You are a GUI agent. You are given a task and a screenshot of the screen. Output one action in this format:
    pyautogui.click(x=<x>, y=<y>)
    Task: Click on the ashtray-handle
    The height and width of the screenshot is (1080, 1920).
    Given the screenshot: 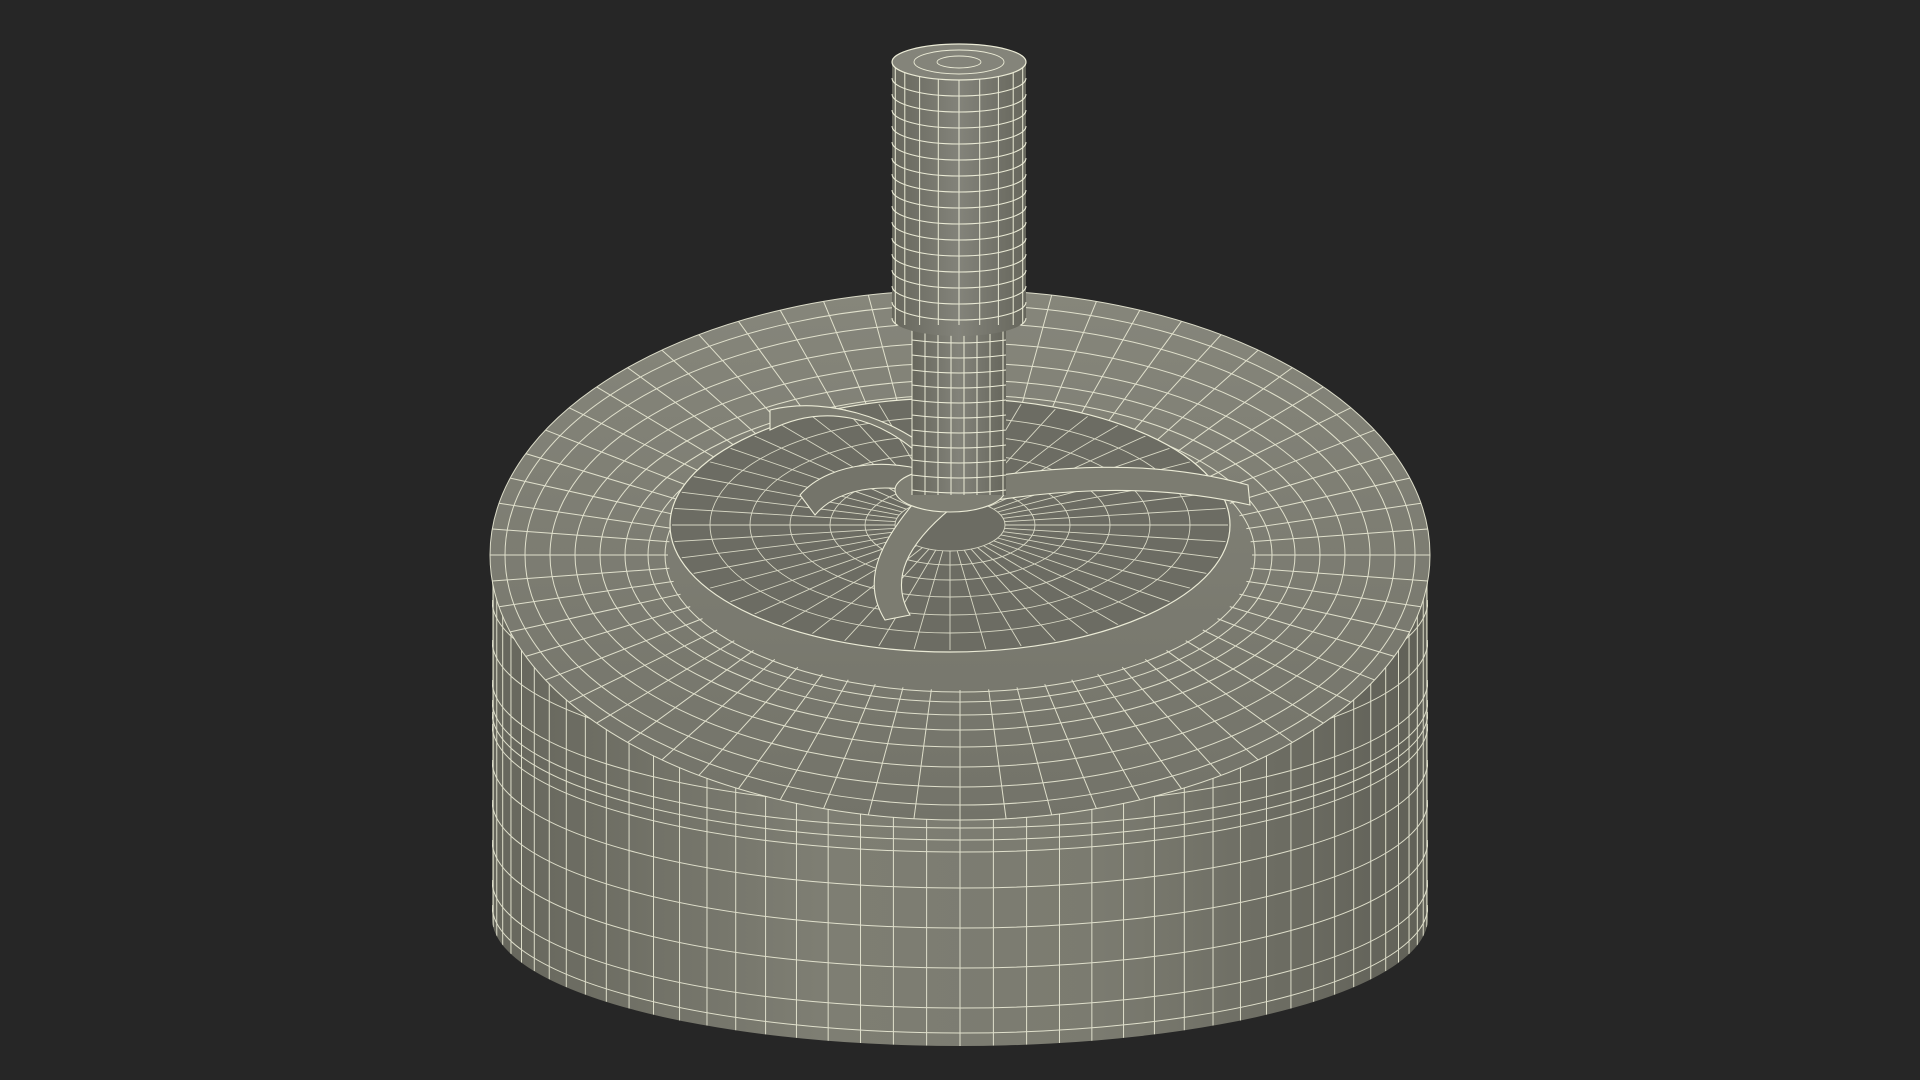 What is the action you would take?
    pyautogui.click(x=959, y=189)
    